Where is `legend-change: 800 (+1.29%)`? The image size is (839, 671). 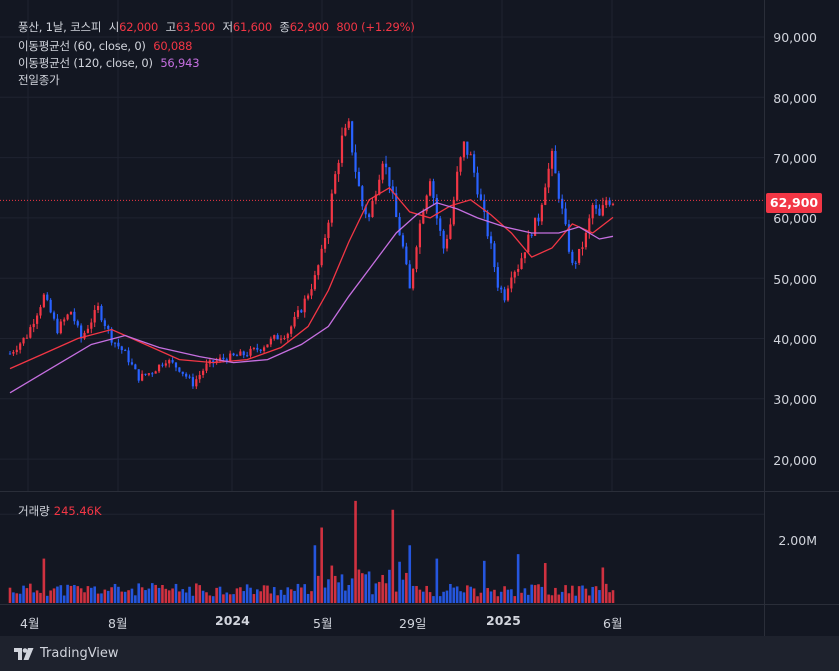
legend-change: 800 (+1.29%) is located at coordinates (375, 27).